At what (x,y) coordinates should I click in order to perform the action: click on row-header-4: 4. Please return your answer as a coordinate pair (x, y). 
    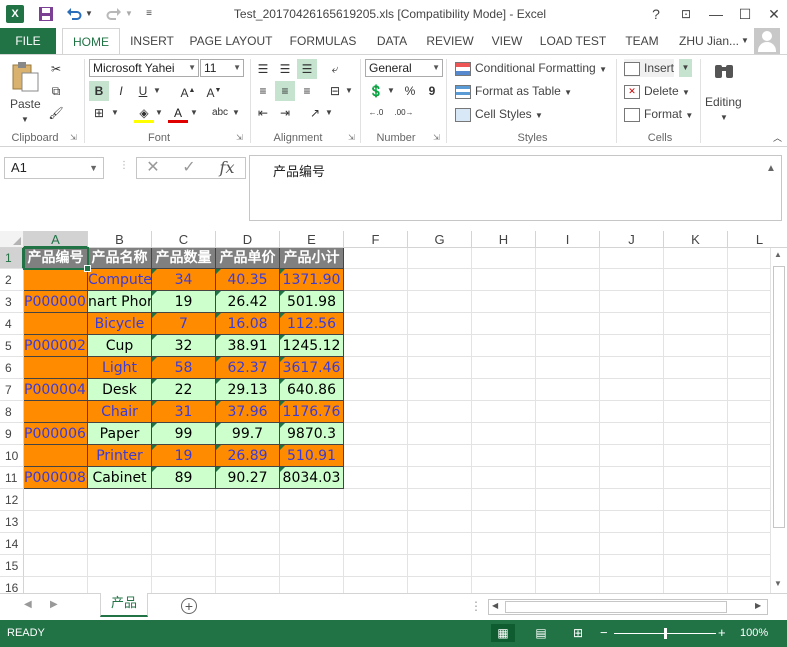
    Looking at the image, I should click on (12, 324).